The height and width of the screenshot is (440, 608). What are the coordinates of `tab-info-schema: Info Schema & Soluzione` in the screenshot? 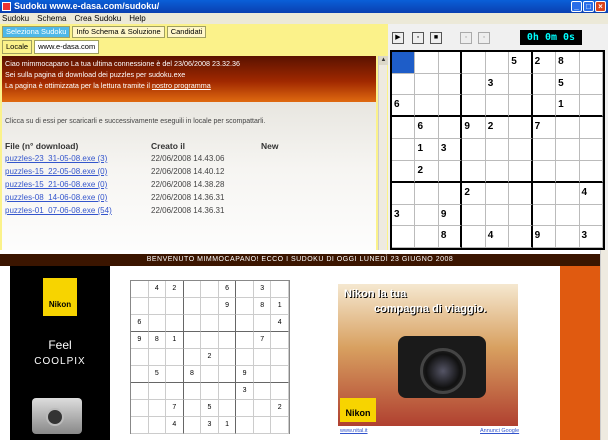 It's located at (118, 32).